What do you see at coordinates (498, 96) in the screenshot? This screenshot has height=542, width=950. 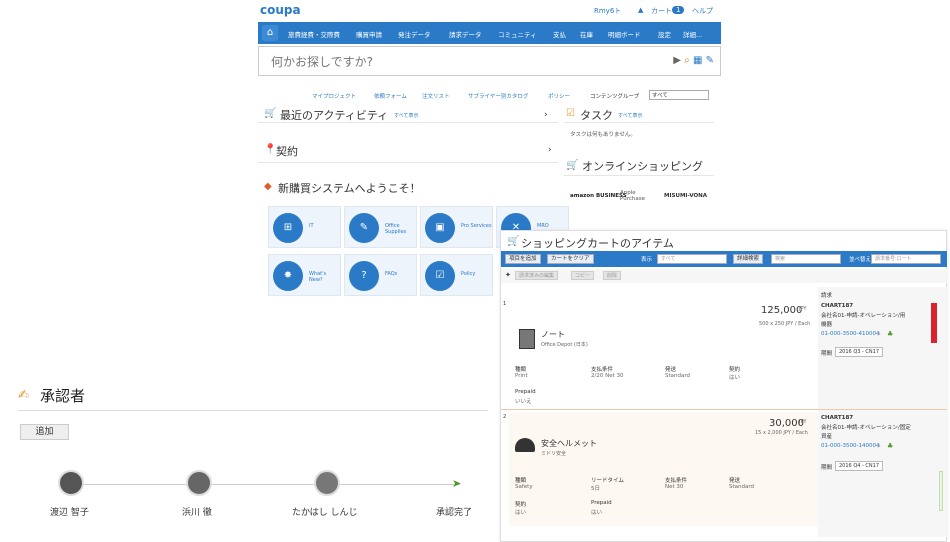 I see `subnav-catalogs: サプライヤー別カタログ` at bounding box center [498, 96].